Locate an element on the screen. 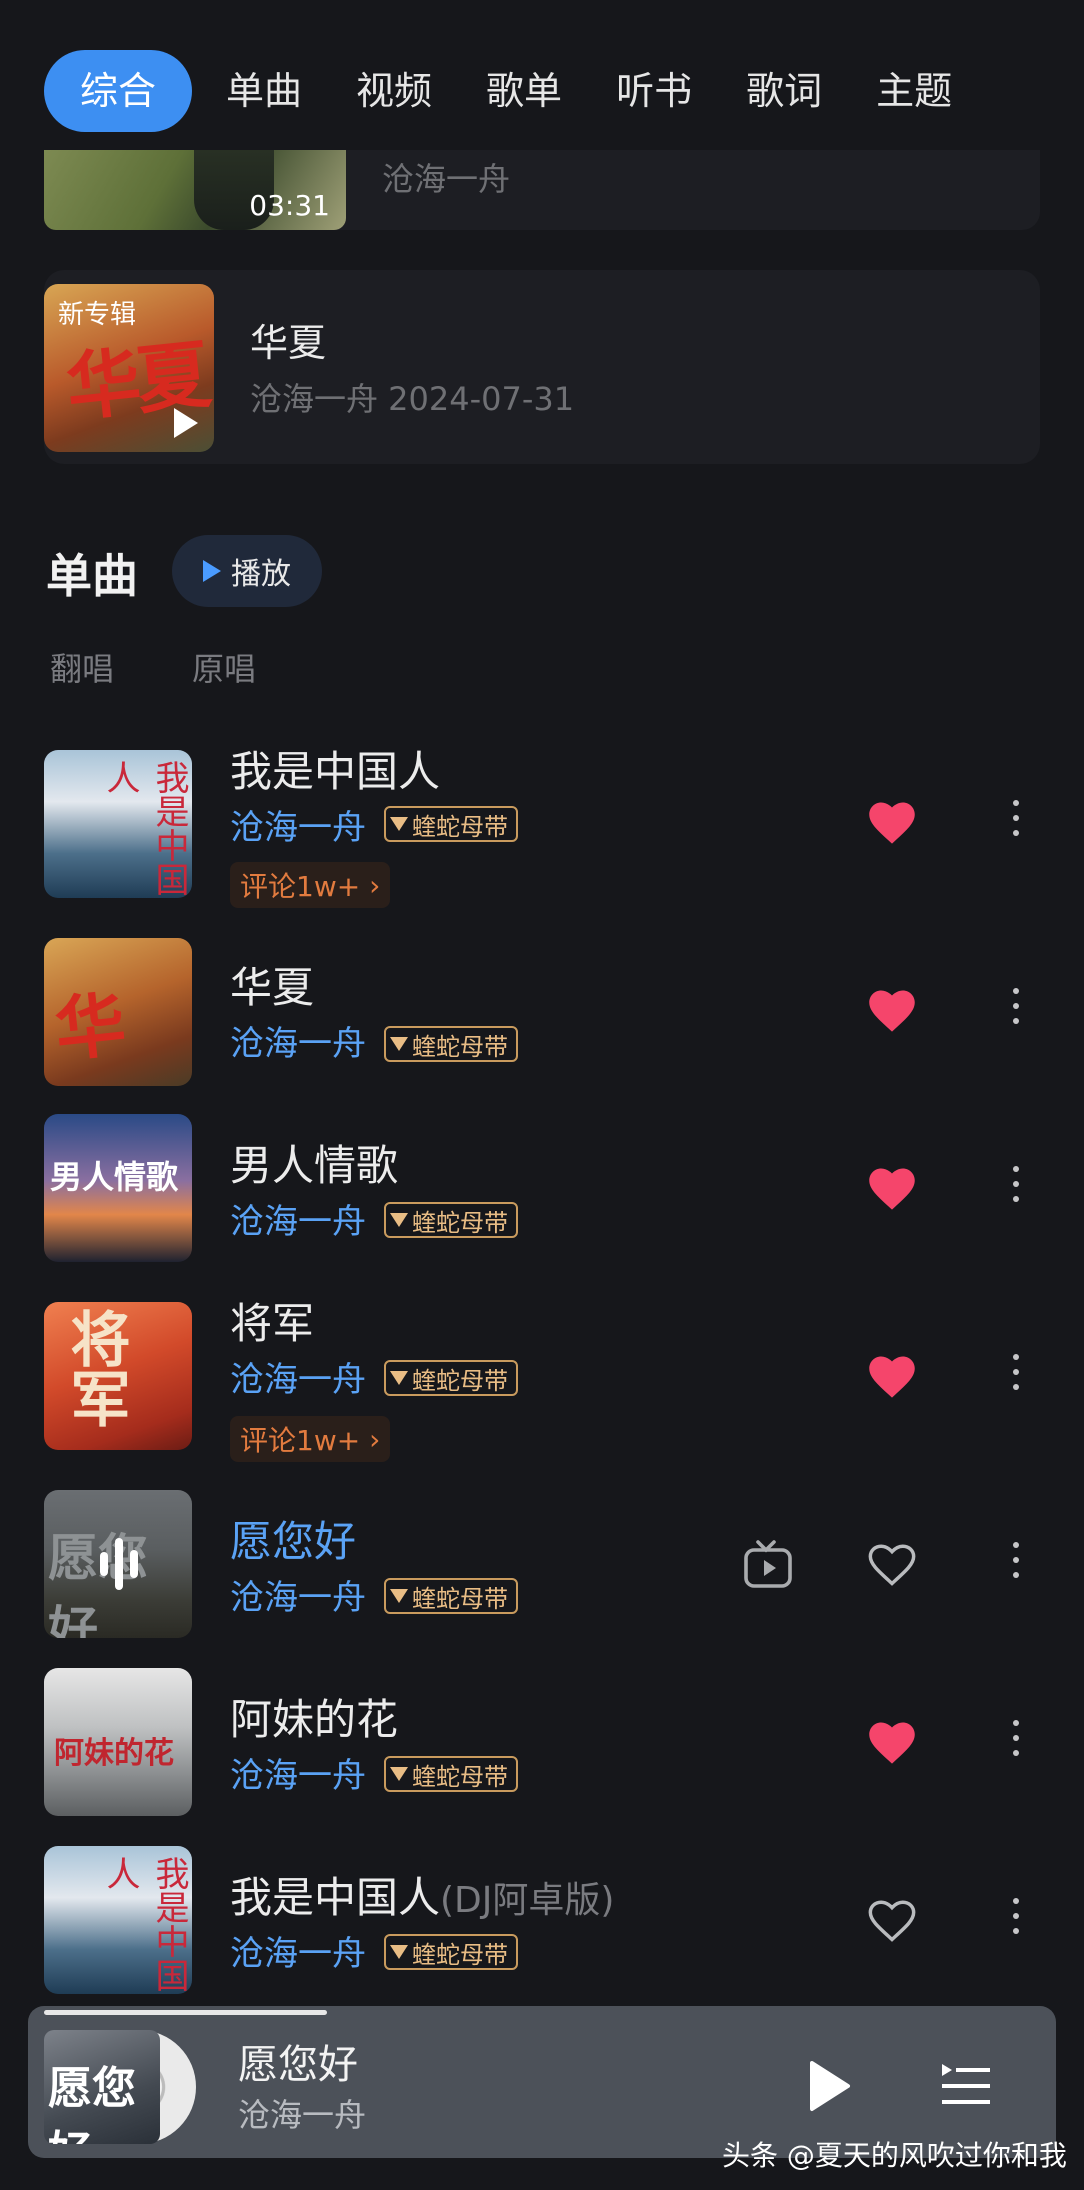  video-thumbnail: 03:31 is located at coordinates (195, 190).